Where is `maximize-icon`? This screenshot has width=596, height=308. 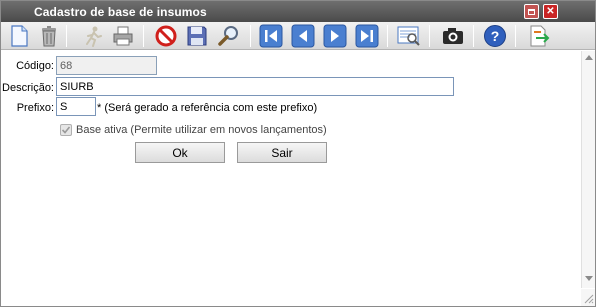
maximize-icon is located at coordinates (531, 11).